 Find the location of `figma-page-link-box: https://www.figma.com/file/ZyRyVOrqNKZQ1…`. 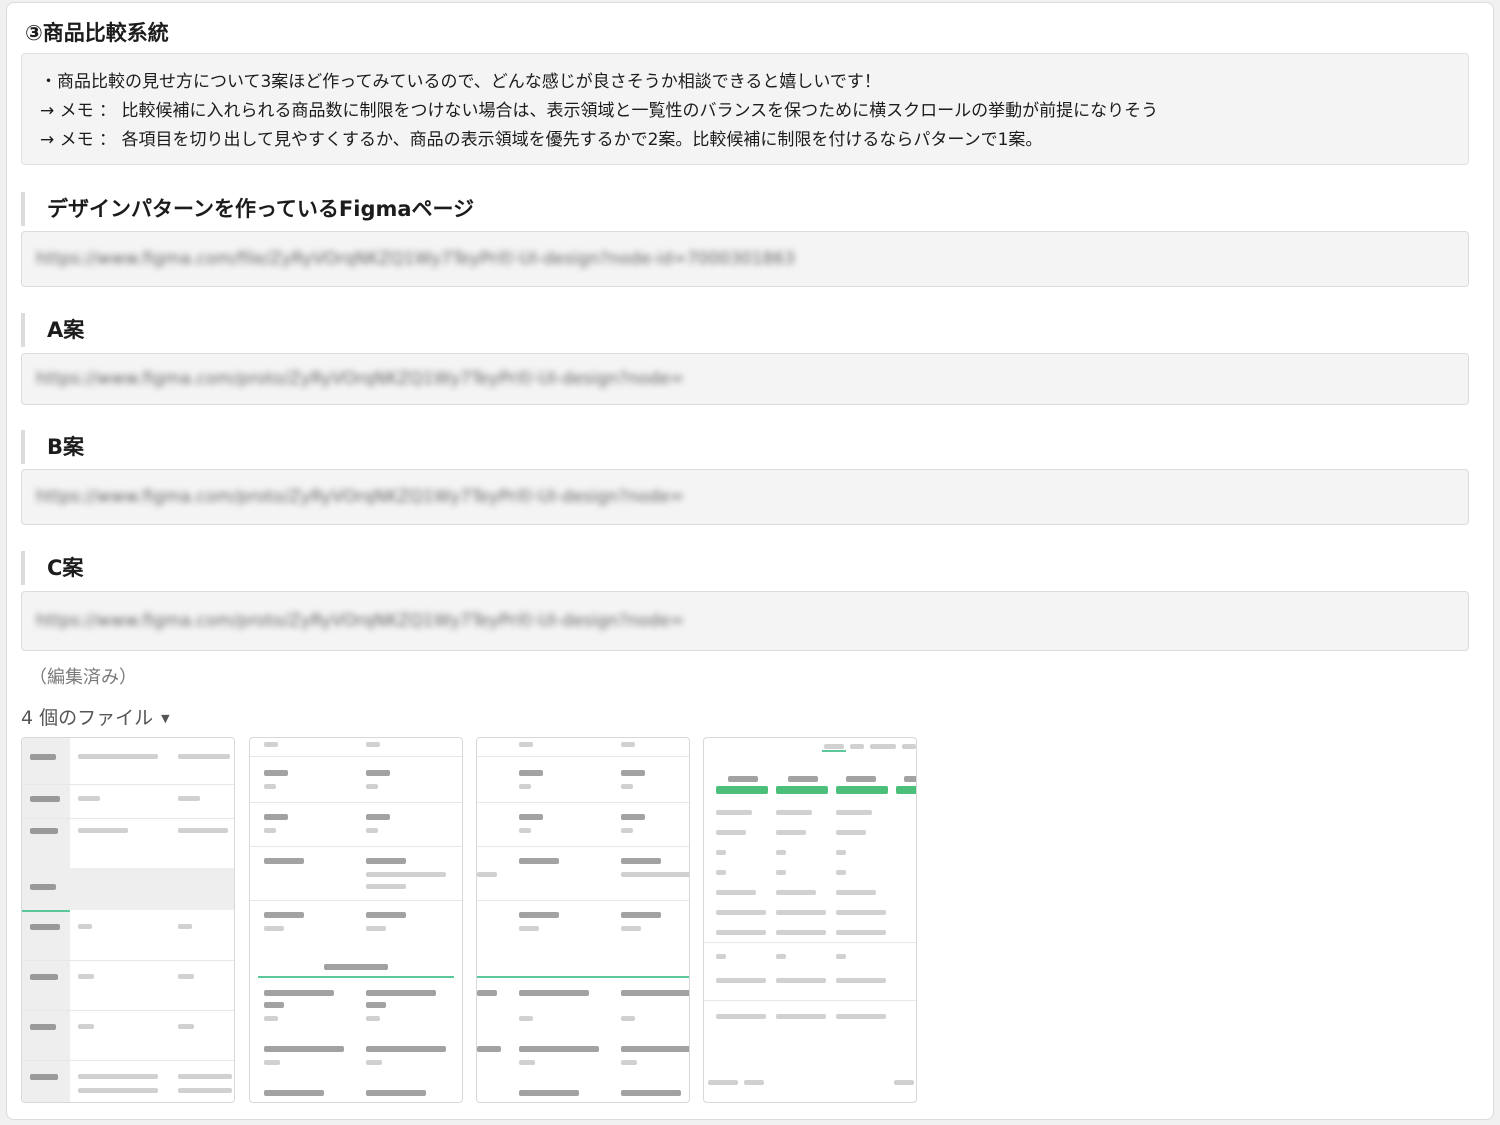

figma-page-link-box: https://www.figma.com/file/ZyRyVOrqNKZQ1… is located at coordinates (745, 259).